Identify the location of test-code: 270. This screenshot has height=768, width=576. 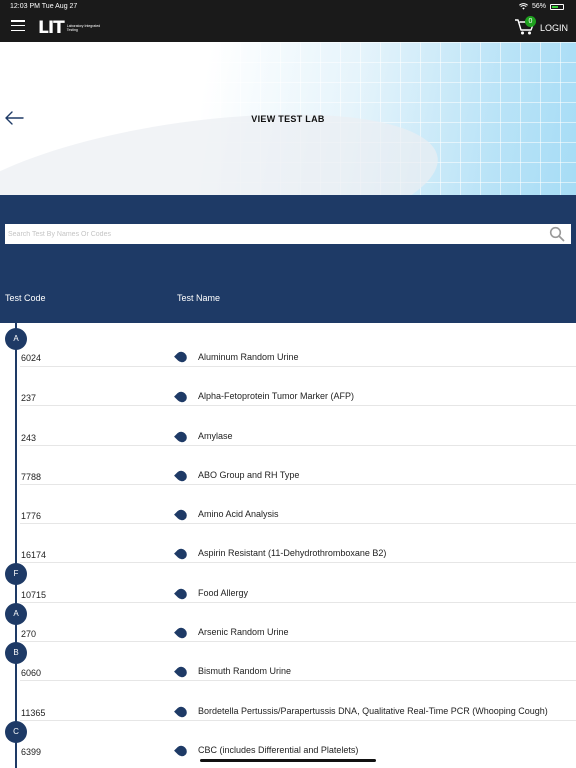
(29, 634).